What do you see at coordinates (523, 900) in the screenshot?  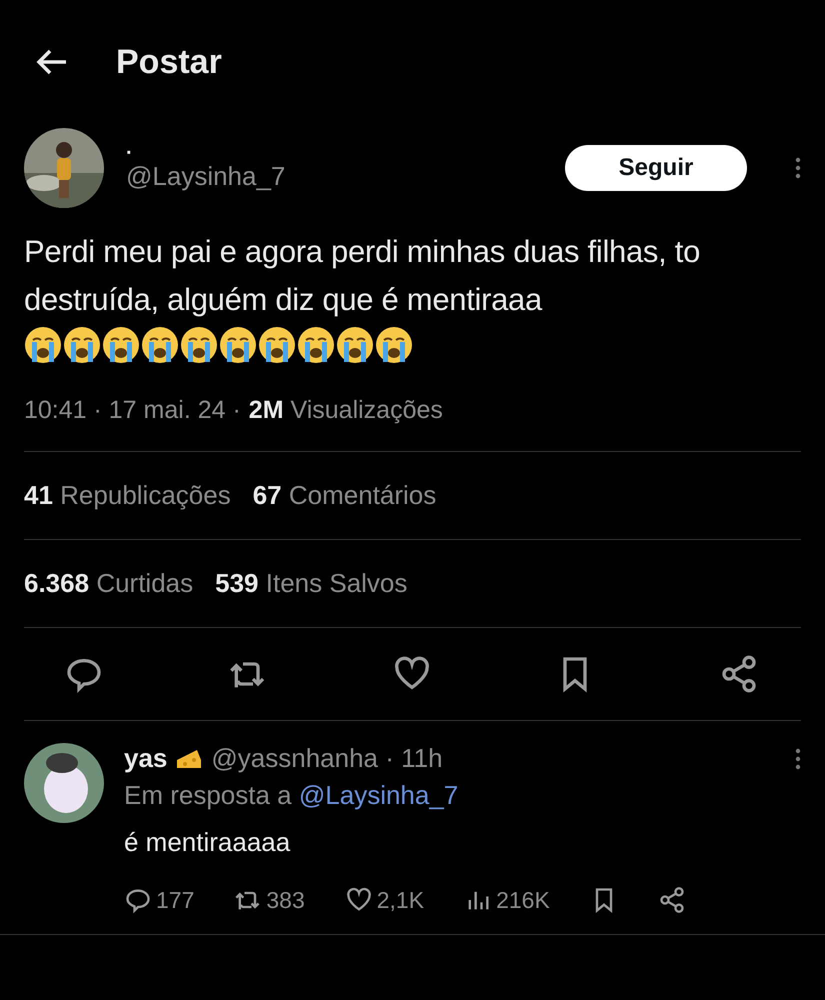 I see `action-count: 216K` at bounding box center [523, 900].